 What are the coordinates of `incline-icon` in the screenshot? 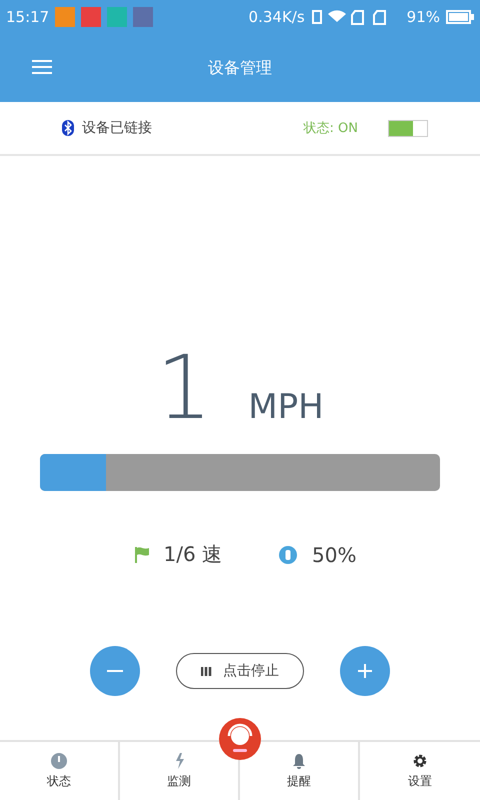 It's located at (288, 554).